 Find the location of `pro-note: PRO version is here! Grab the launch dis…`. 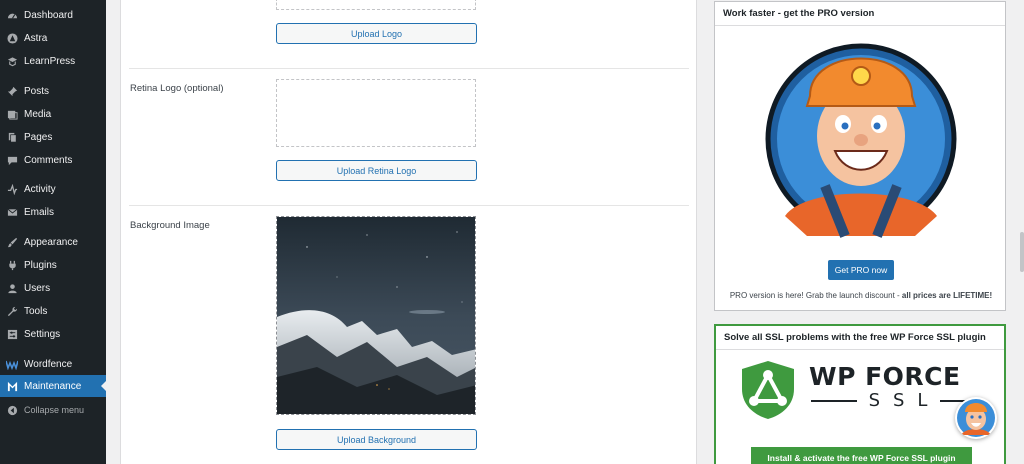

pro-note: PRO version is here! Grab the launch dis… is located at coordinates (861, 295).